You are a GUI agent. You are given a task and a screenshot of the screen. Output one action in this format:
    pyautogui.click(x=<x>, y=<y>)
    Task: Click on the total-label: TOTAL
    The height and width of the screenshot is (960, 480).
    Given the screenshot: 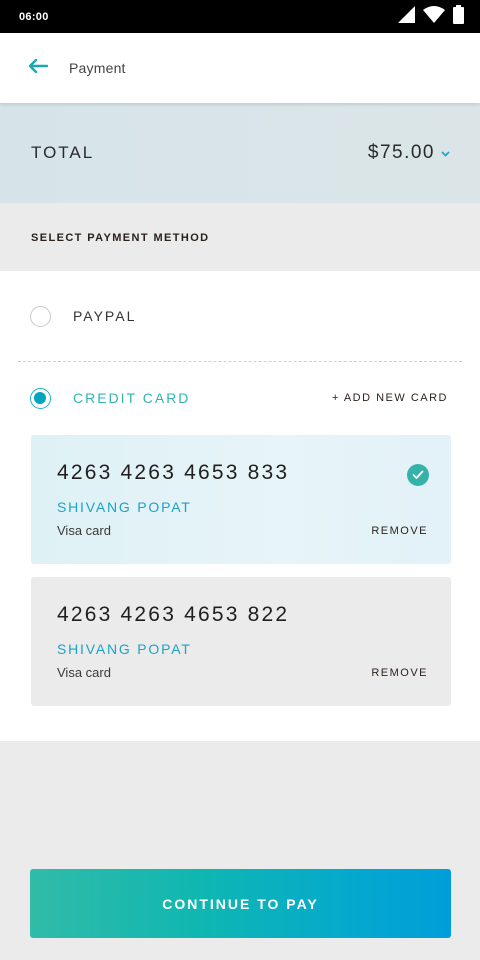 What is the action you would take?
    pyautogui.click(x=63, y=152)
    